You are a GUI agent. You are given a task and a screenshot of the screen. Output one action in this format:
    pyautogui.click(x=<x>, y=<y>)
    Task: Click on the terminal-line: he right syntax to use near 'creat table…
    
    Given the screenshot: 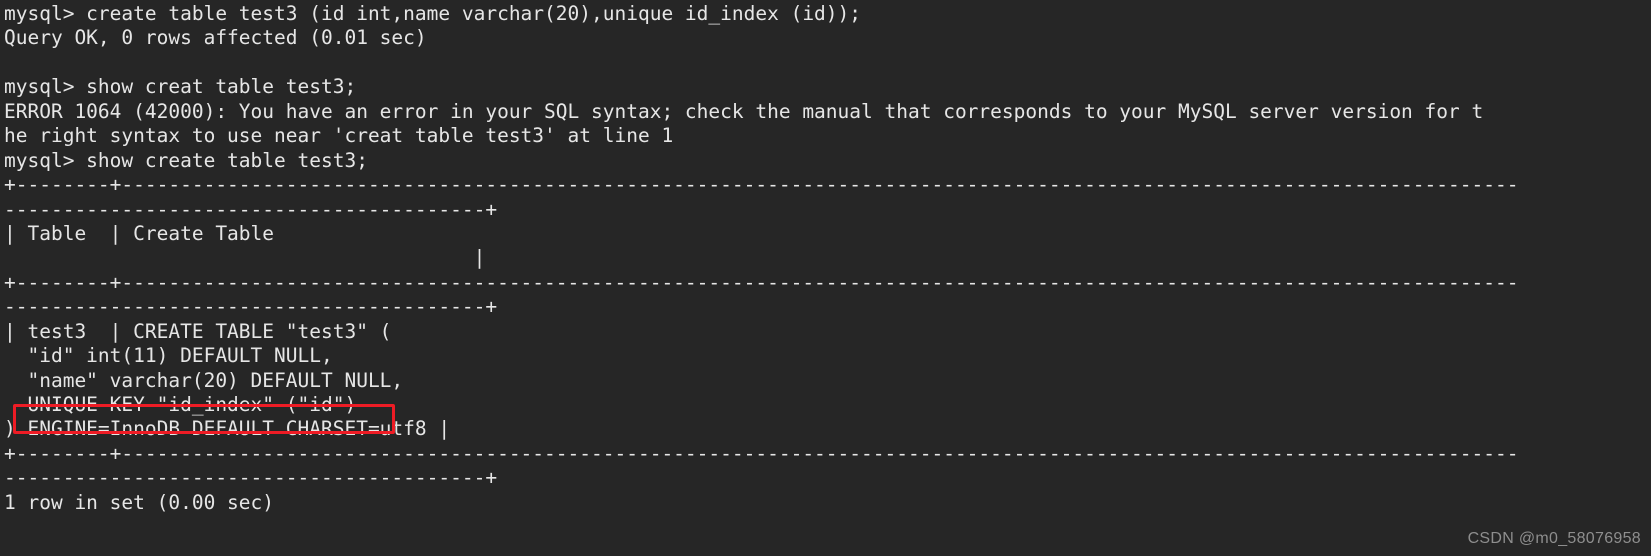 What is the action you would take?
    pyautogui.click(x=339, y=136)
    